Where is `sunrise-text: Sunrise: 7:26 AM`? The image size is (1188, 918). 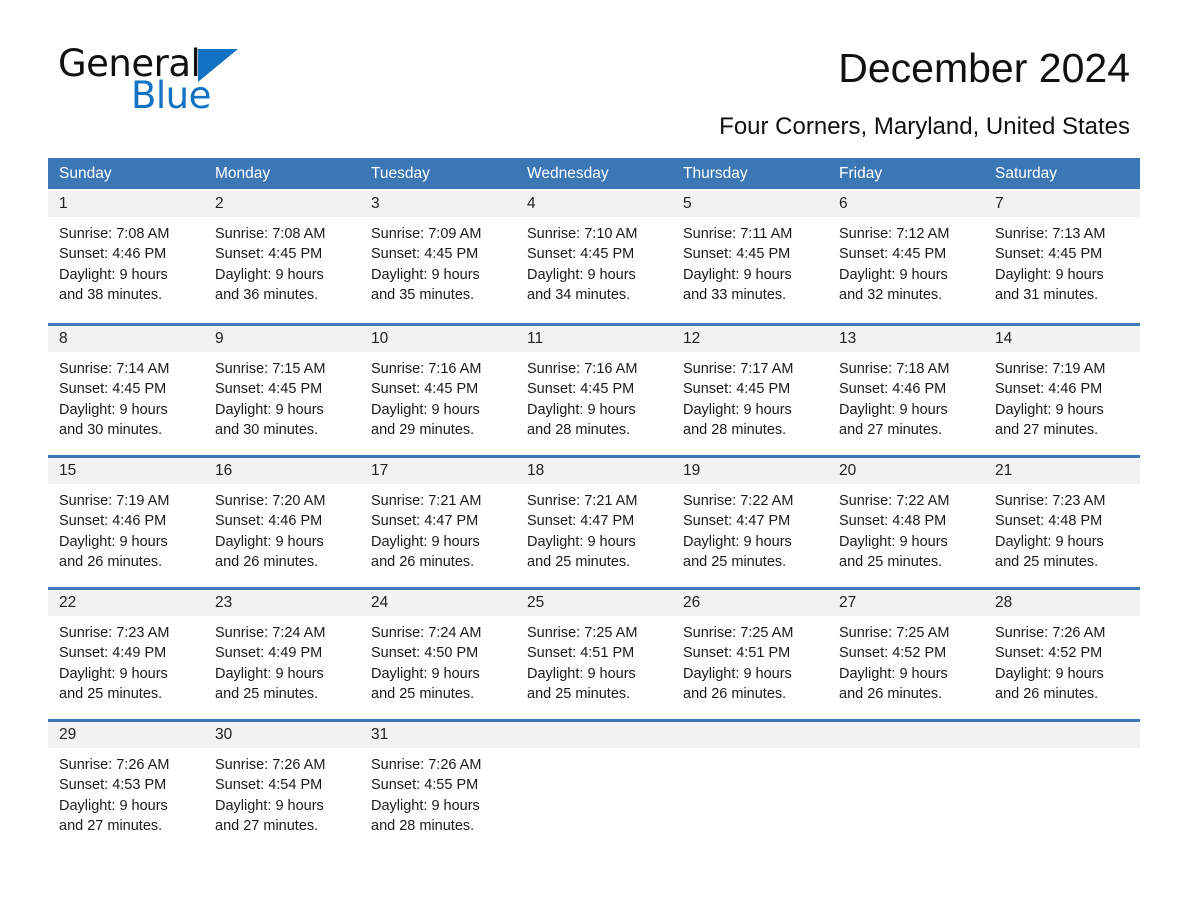 sunrise-text: Sunrise: 7:26 AM is located at coordinates (114, 765).